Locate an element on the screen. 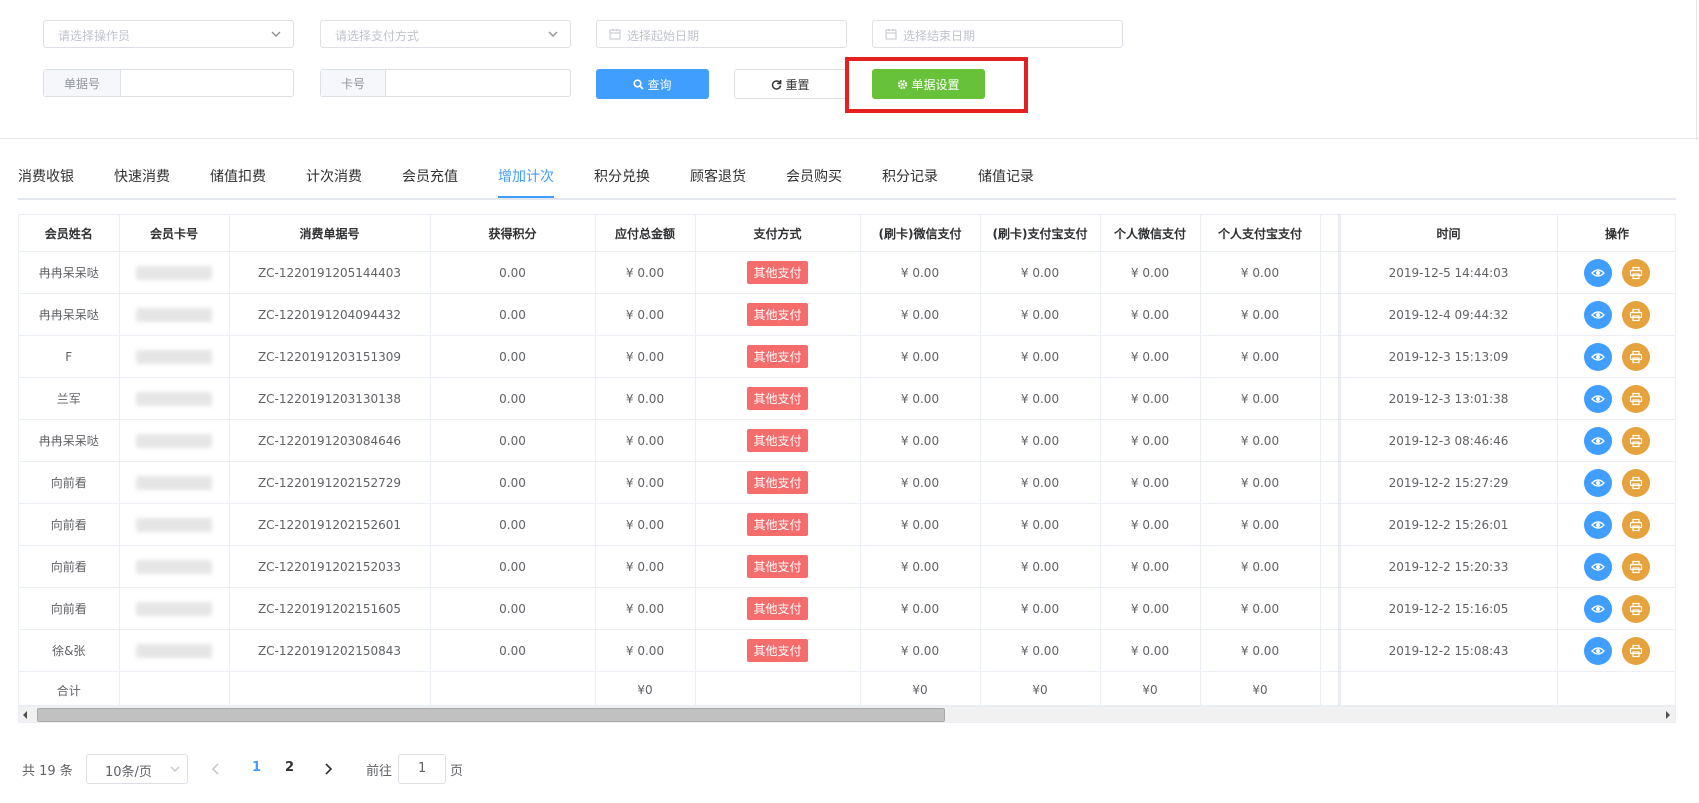 Image resolution: width=1699 pixels, height=803 pixels. order-number: ZC-1220191202152729 is located at coordinates (330, 482).